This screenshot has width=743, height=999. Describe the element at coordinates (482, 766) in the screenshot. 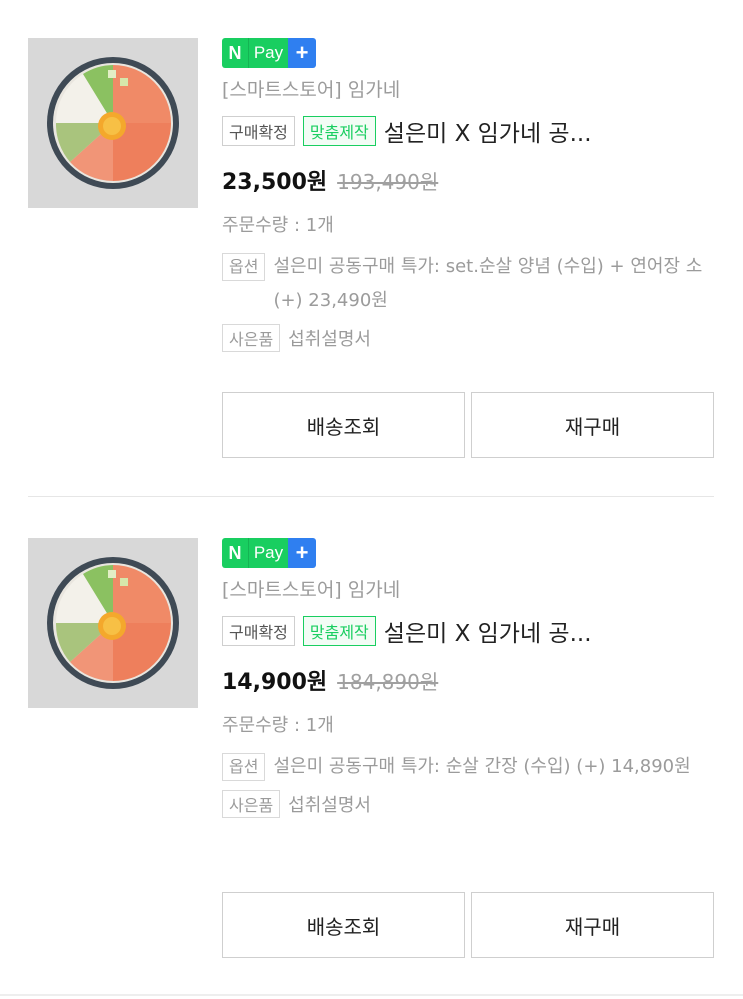

I see `option-text: 설은미 공동구매 특가: 순살 간장 (수입) (+) 14,890원` at that location.